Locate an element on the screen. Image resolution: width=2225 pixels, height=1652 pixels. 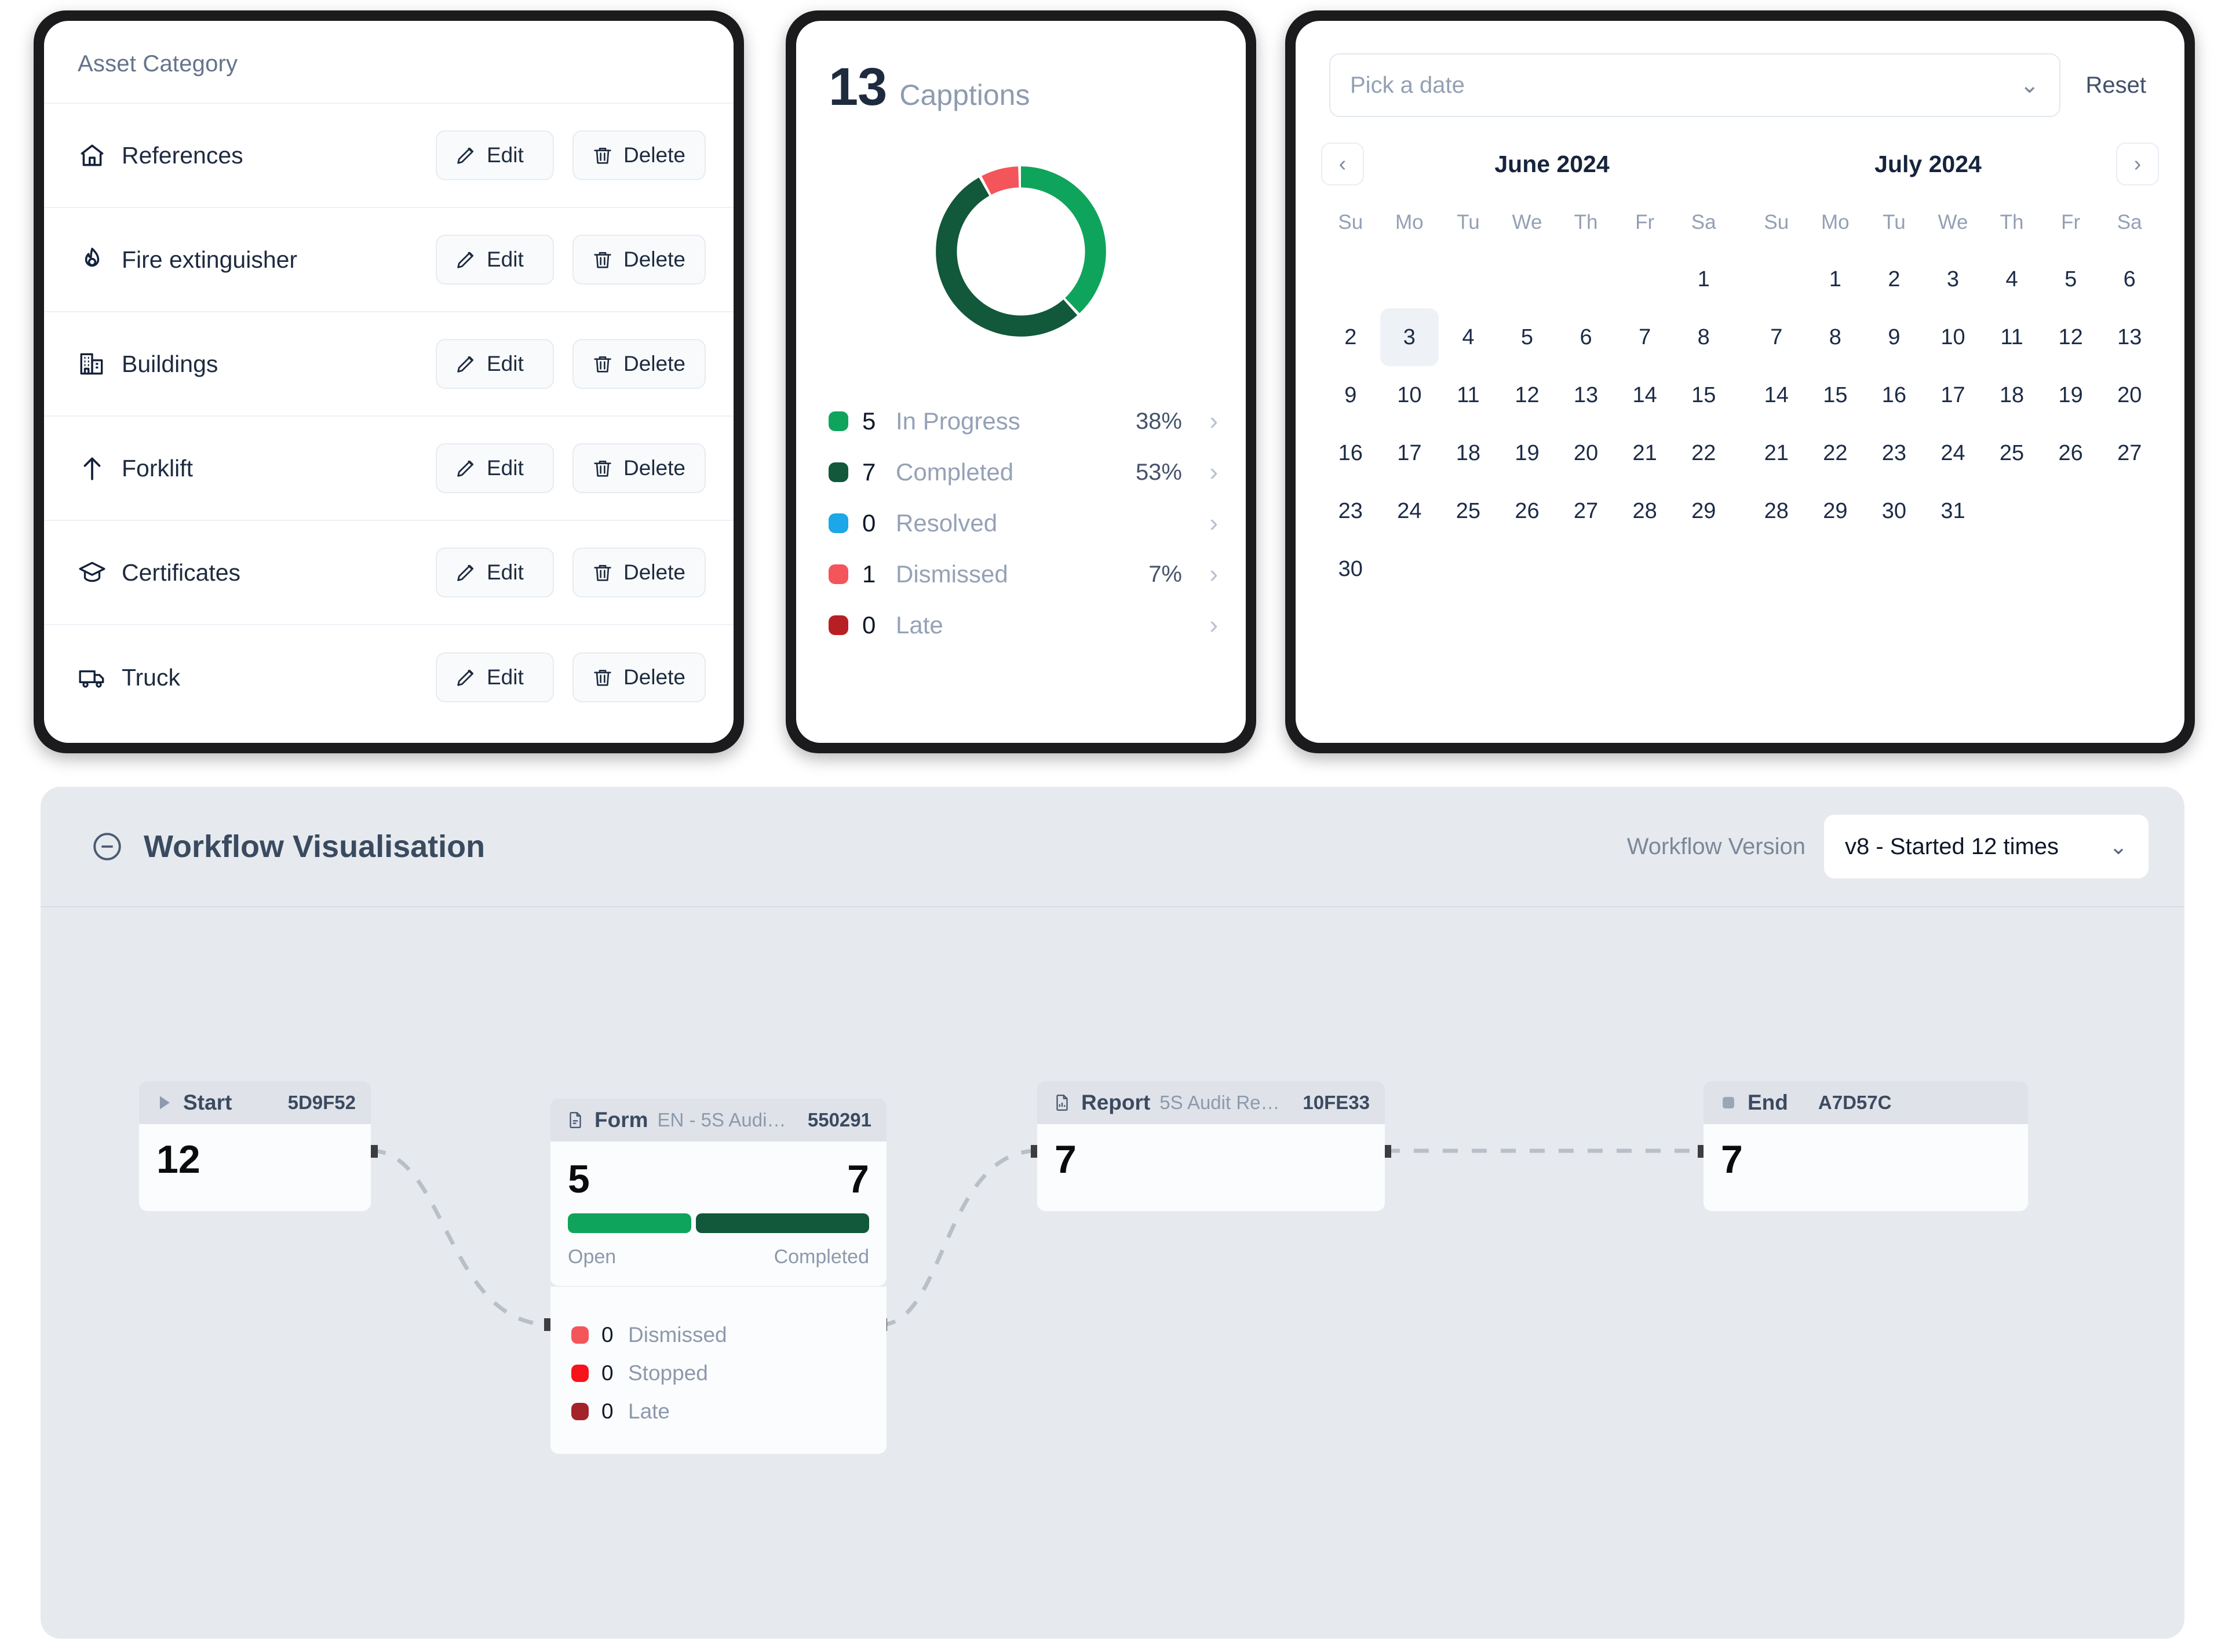
minus-circle-icon is located at coordinates (107, 847).